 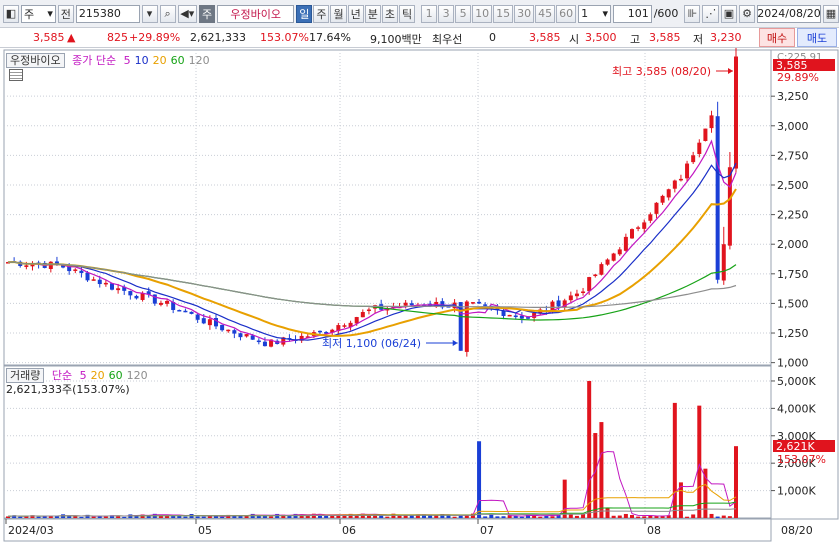 I want to click on minute-option-15: 15, so click(x=503, y=13).